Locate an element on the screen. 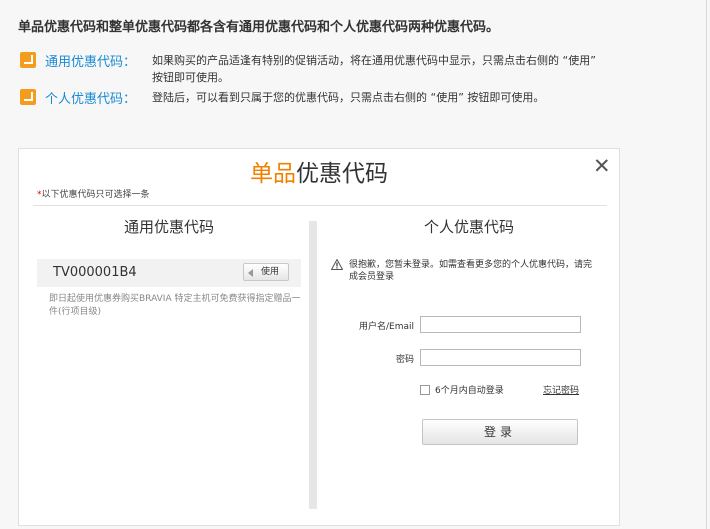 This screenshot has width=710, height=529. modal-title-highlight: 单品 is located at coordinates (273, 174).